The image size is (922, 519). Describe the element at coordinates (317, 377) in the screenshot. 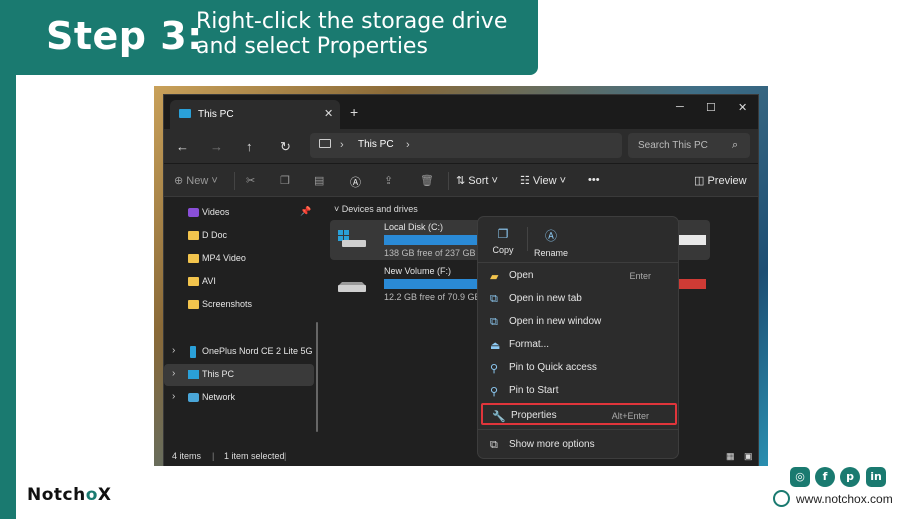

I see `sidebar-scrollbar` at that location.